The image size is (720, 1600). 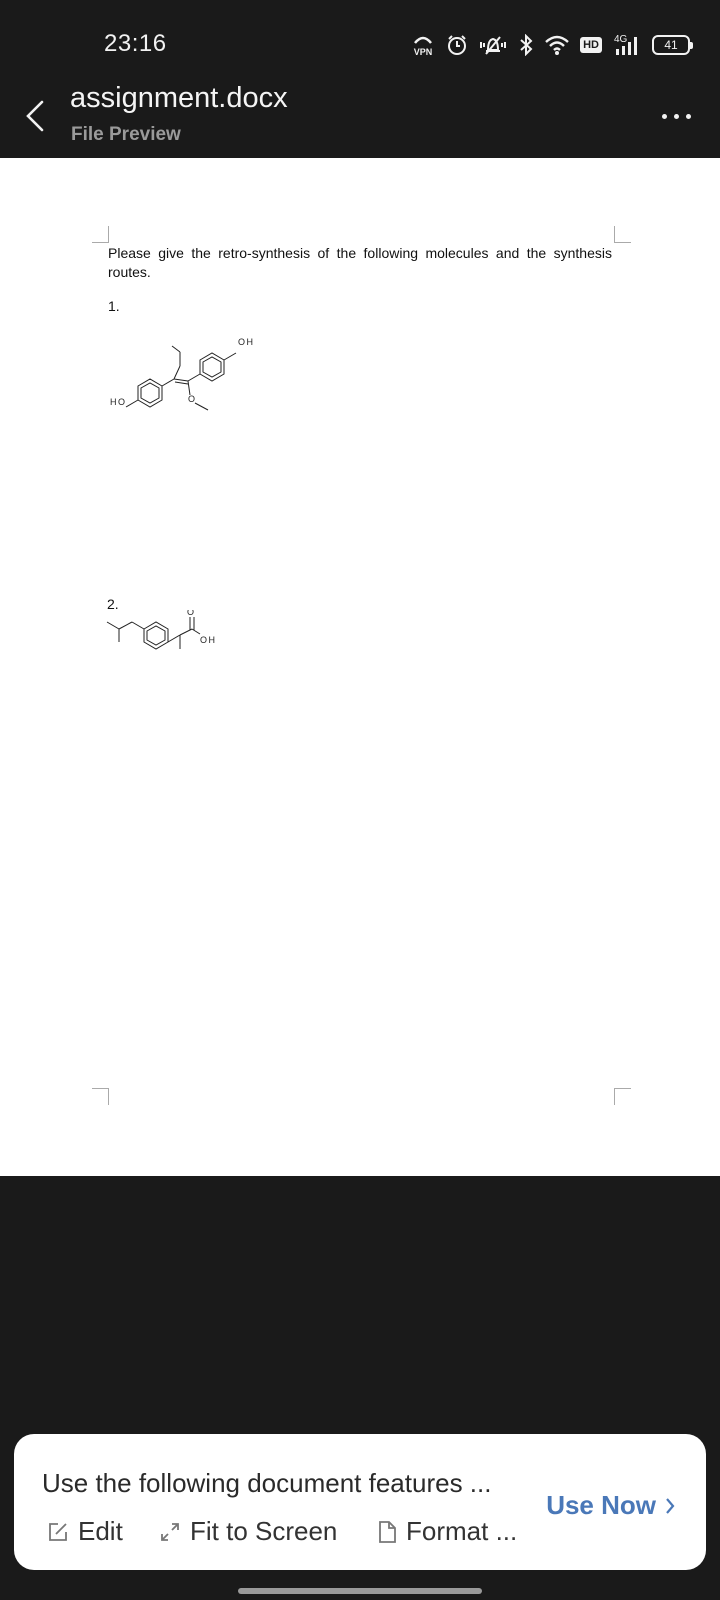 What do you see at coordinates (170, 1531) in the screenshot?
I see `fit-to-screen-icon` at bounding box center [170, 1531].